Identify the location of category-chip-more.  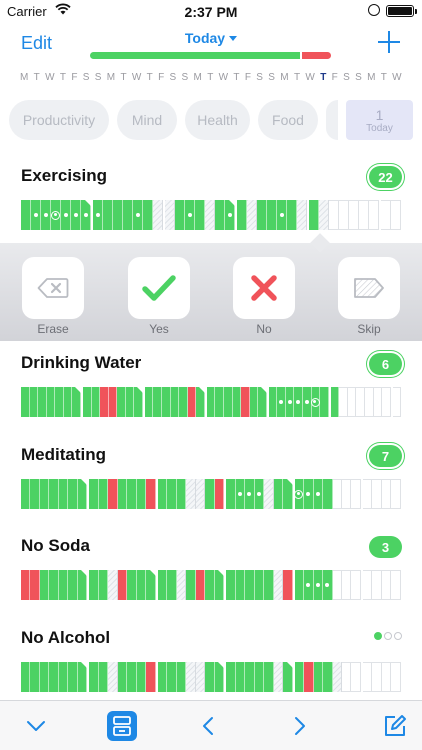
(332, 120).